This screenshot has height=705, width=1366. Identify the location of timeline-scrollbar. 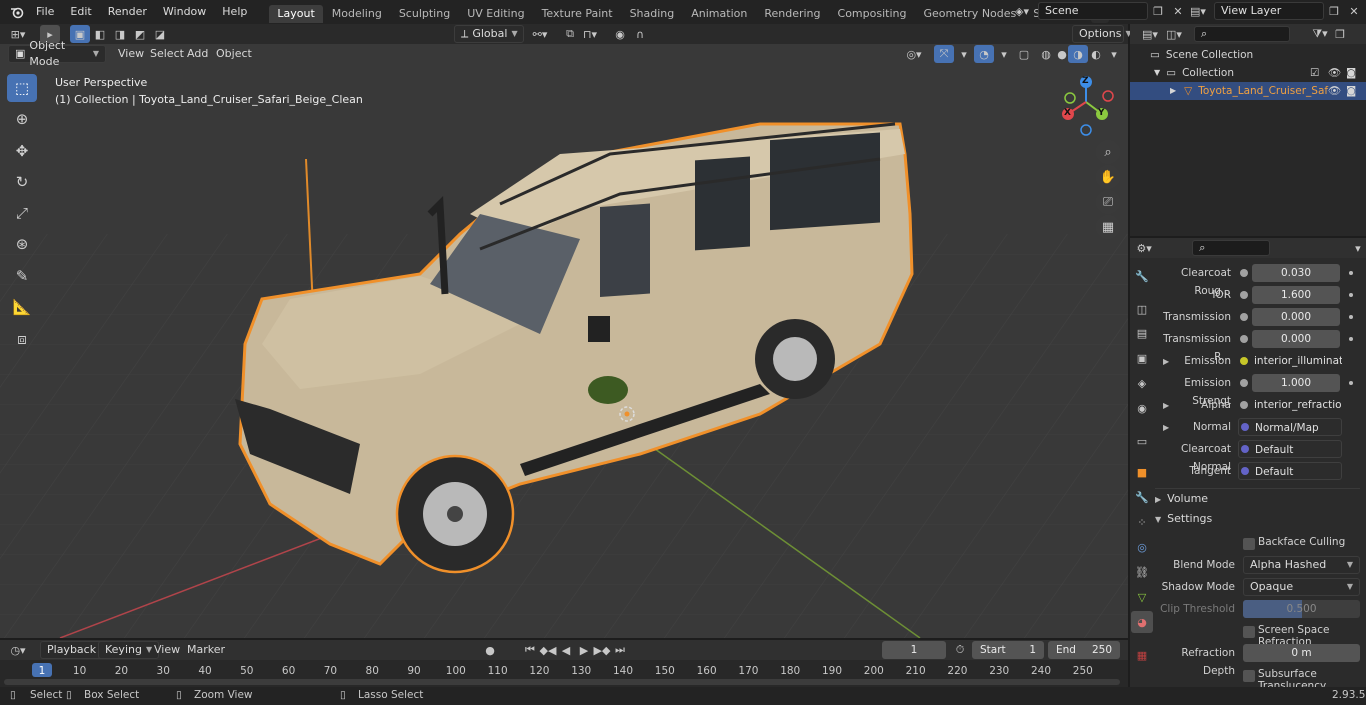
(562, 682).